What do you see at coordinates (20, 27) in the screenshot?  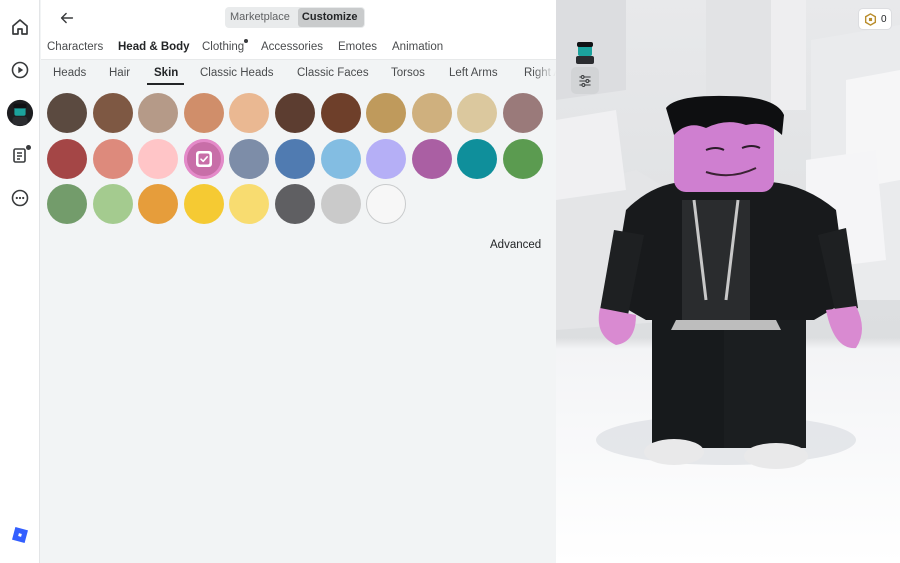 I see `home-icon` at bounding box center [20, 27].